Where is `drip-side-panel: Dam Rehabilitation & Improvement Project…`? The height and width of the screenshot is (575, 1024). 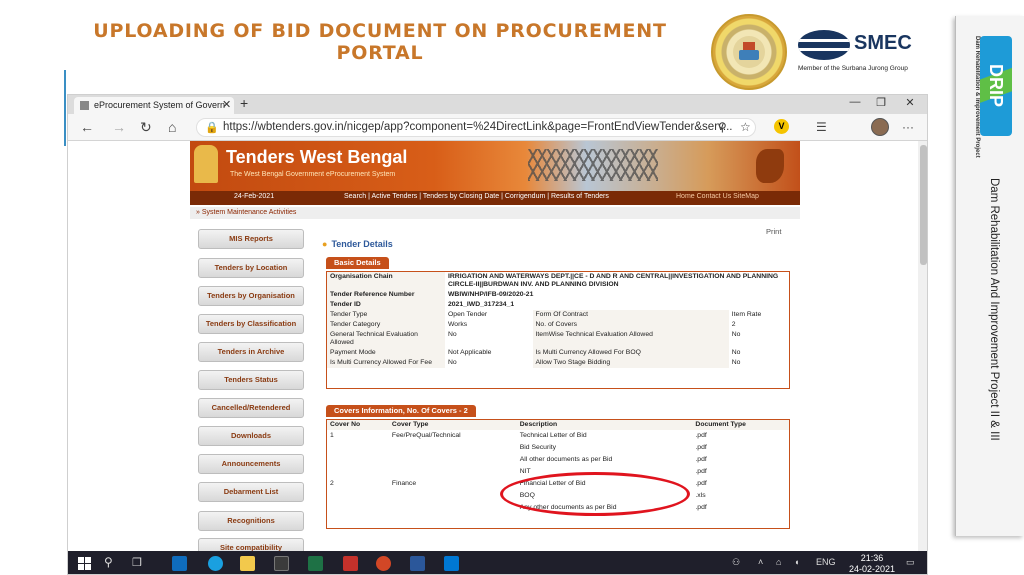
drip-side-panel: Dam Rehabilitation & Improvement Project… is located at coordinates (989, 276).